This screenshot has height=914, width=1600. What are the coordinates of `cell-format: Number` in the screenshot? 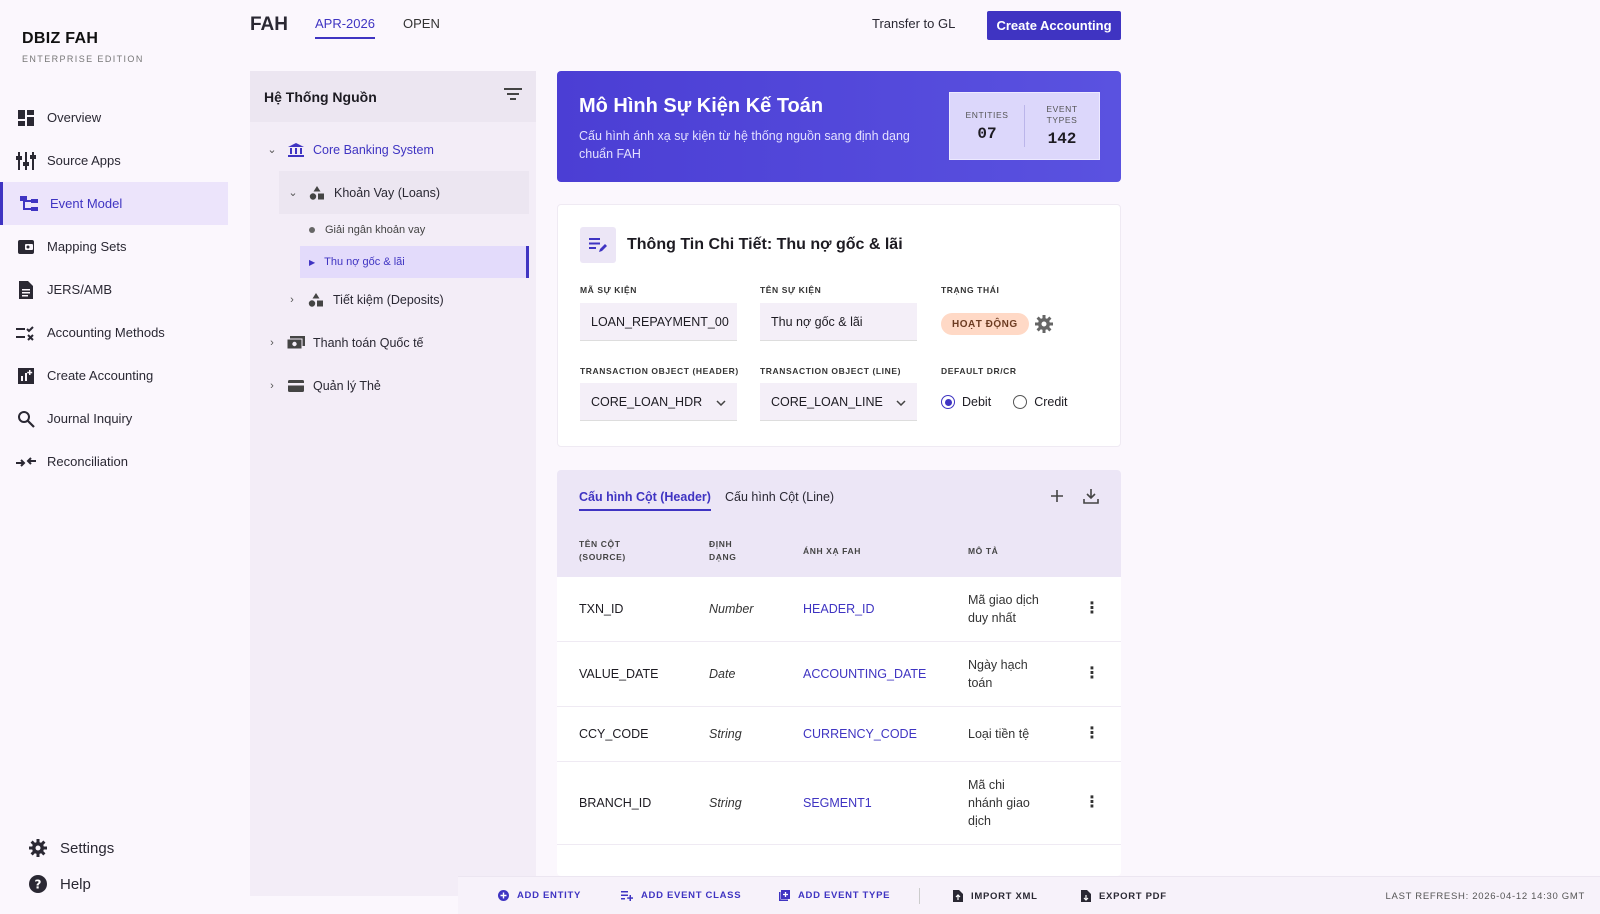 It's located at (731, 609).